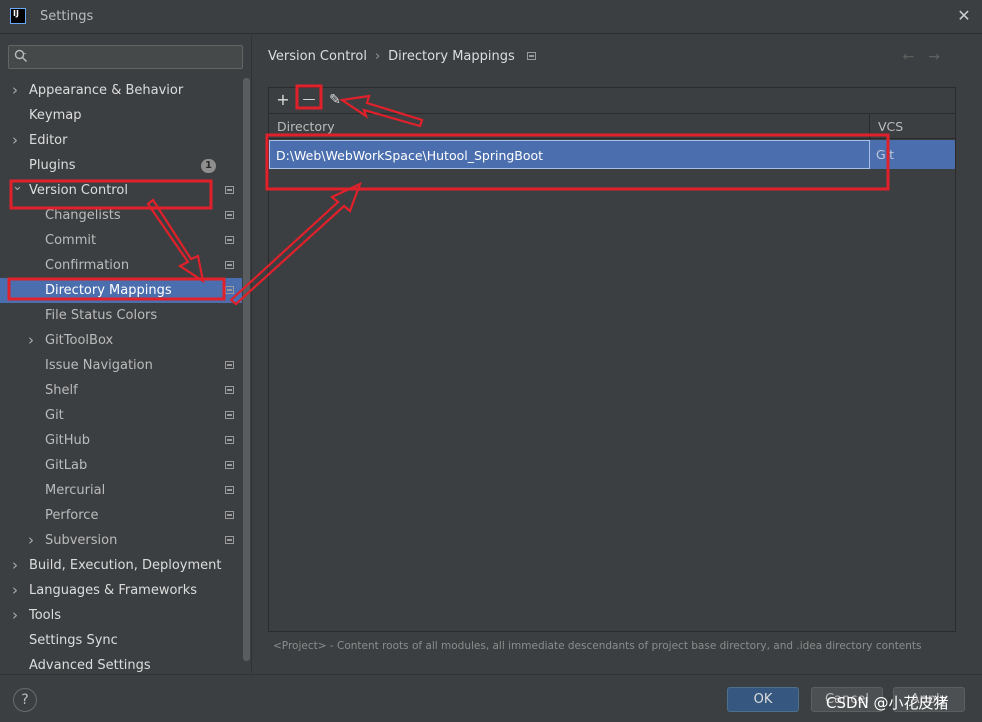 The height and width of the screenshot is (722, 982). What do you see at coordinates (309, 100) in the screenshot?
I see `remove-mapping-button: —` at bounding box center [309, 100].